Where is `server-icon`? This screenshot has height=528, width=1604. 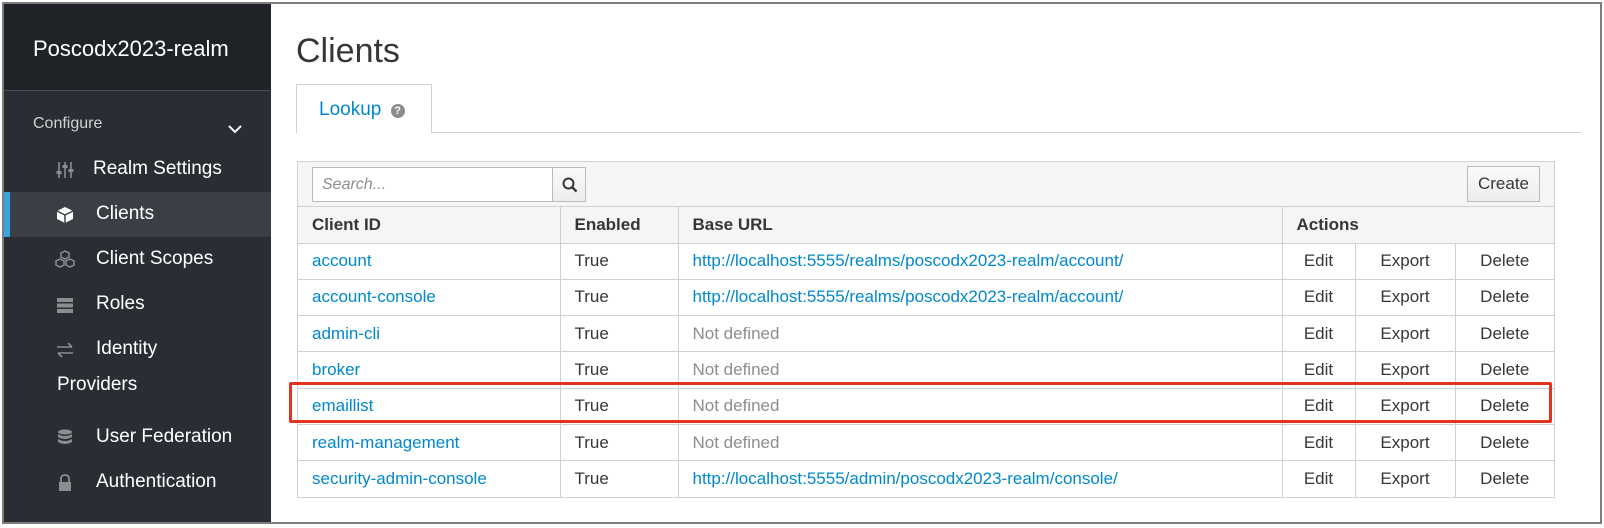
server-icon is located at coordinates (65, 305).